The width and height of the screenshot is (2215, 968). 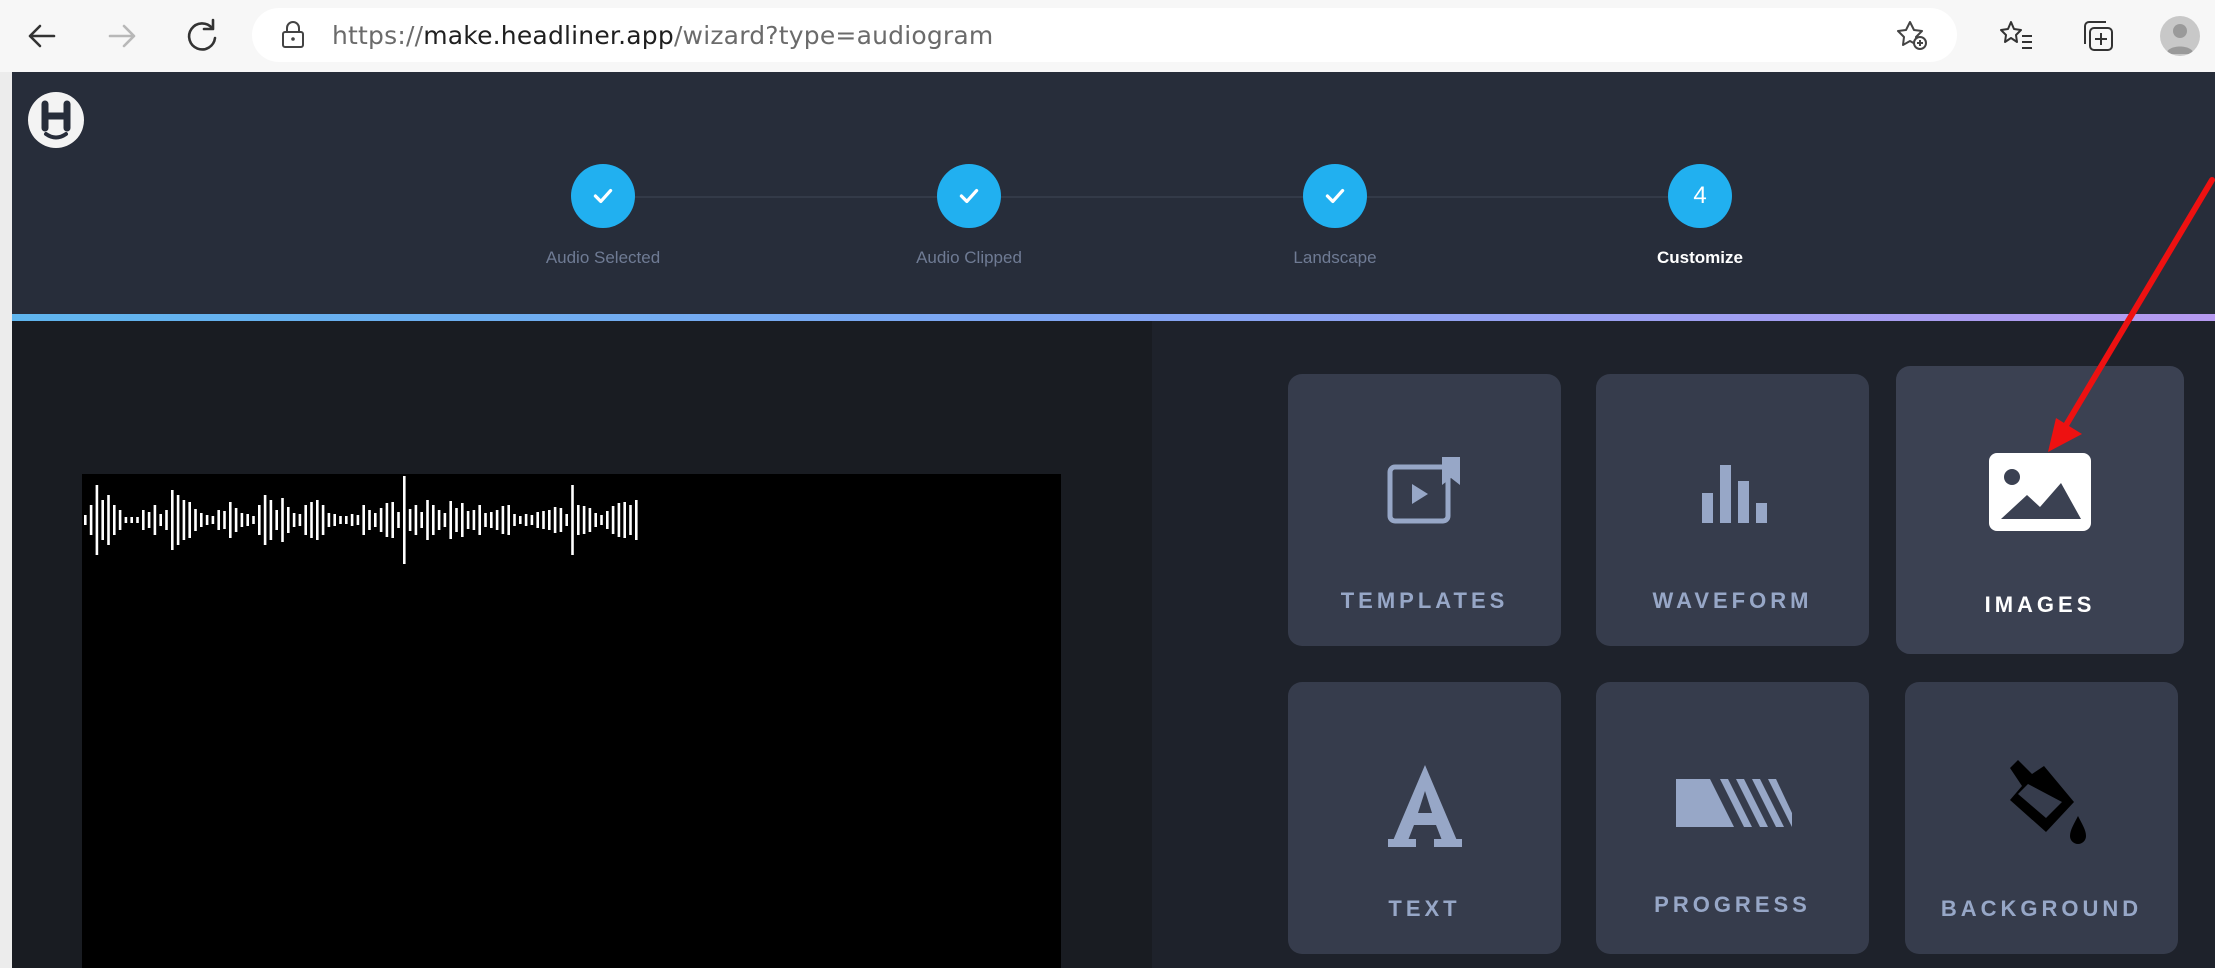 I want to click on lock-icon, so click(x=293, y=34).